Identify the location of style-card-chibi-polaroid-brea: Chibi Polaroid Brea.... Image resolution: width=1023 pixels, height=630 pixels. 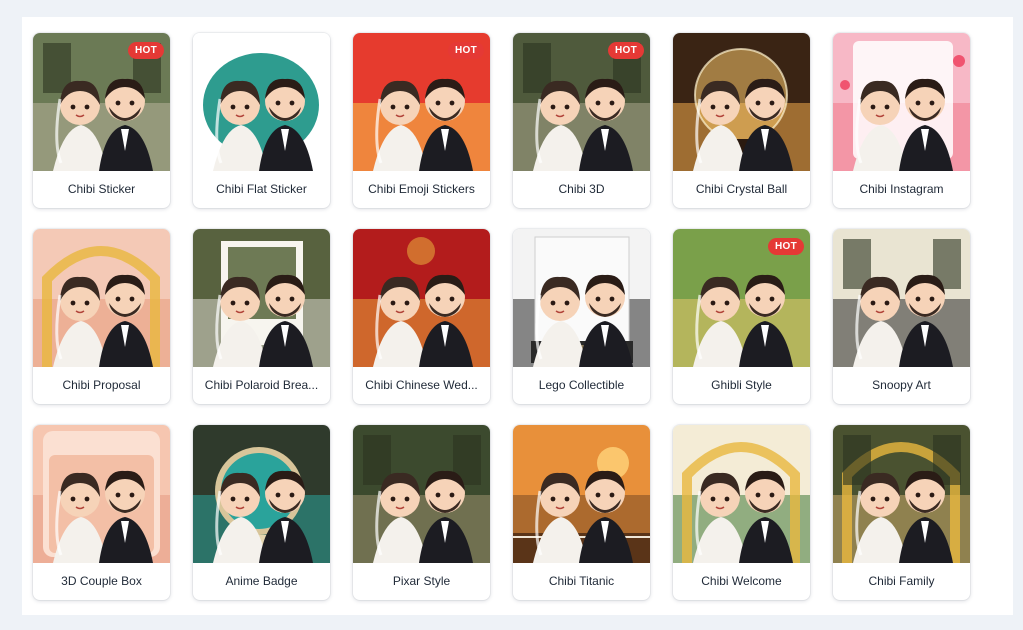
(261, 316).